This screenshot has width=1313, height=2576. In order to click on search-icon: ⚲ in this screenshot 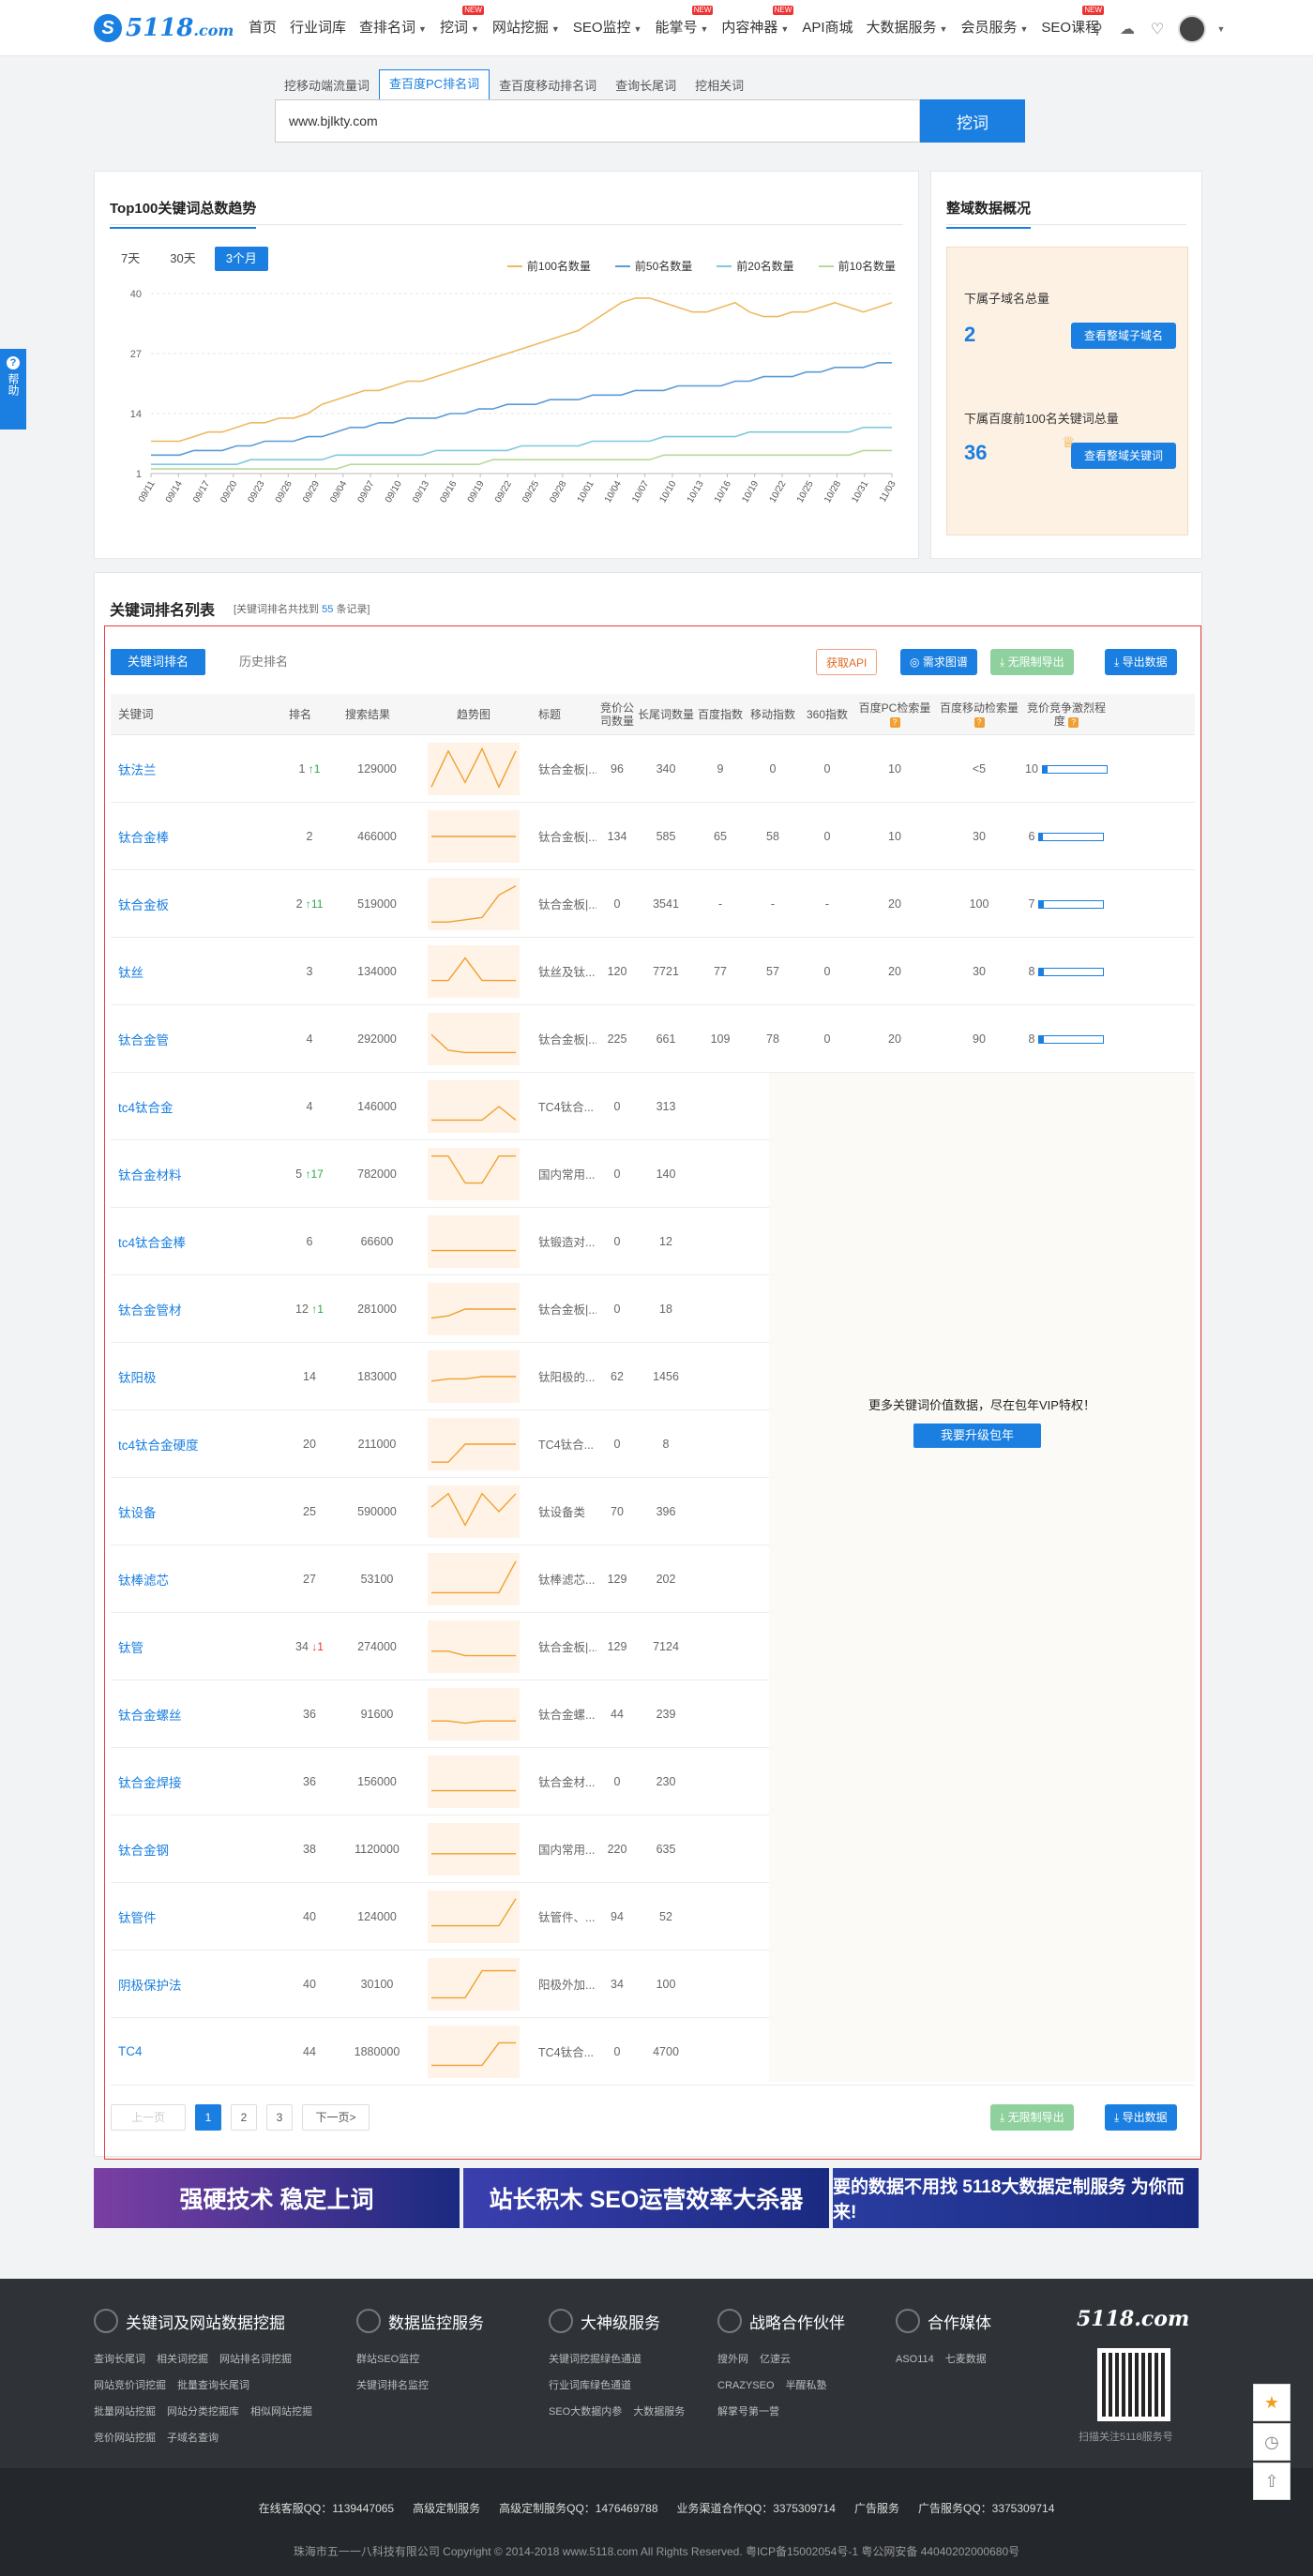, I will do `click(1097, 29)`.